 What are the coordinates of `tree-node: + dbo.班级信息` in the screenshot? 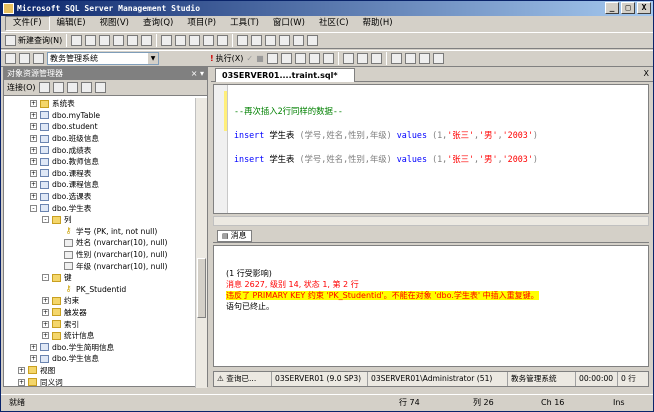 It's located at (100, 139).